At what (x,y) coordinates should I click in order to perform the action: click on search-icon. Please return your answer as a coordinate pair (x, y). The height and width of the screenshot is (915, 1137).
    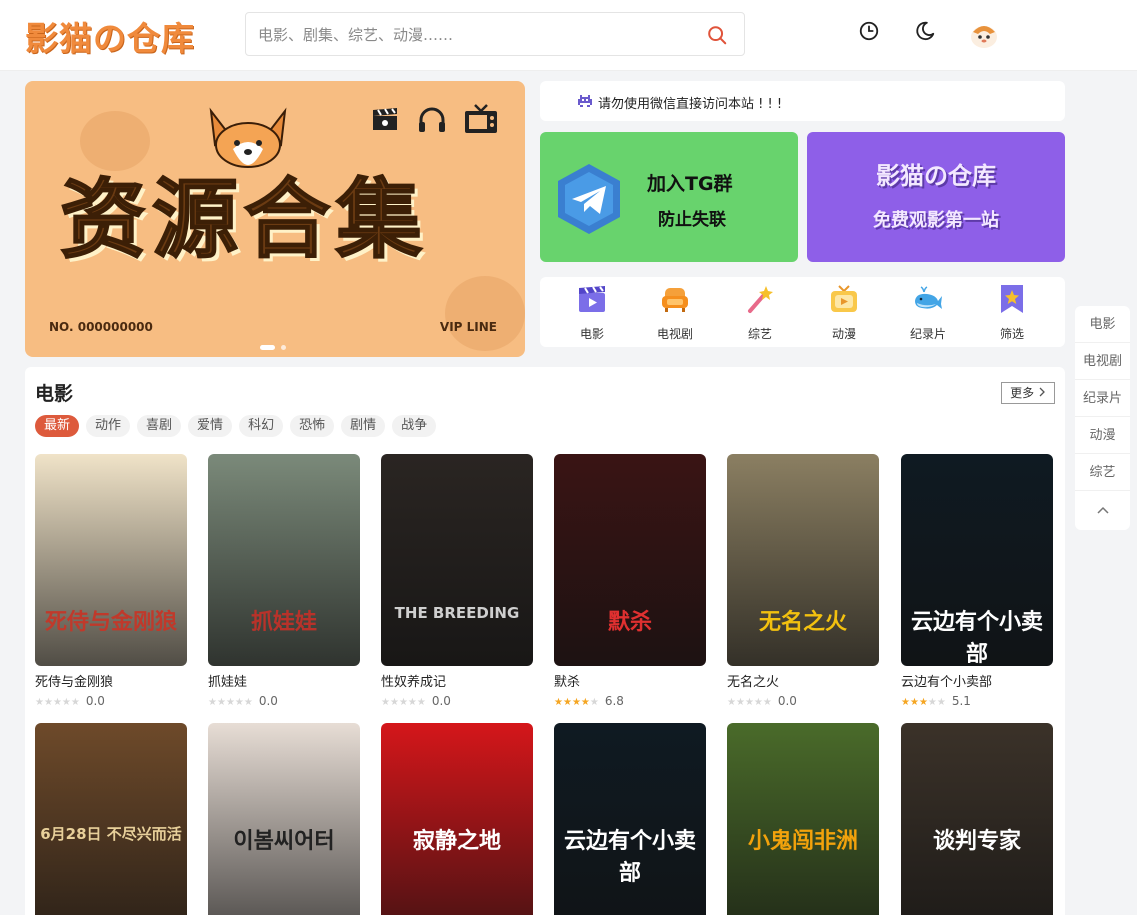
    Looking at the image, I should click on (717, 35).